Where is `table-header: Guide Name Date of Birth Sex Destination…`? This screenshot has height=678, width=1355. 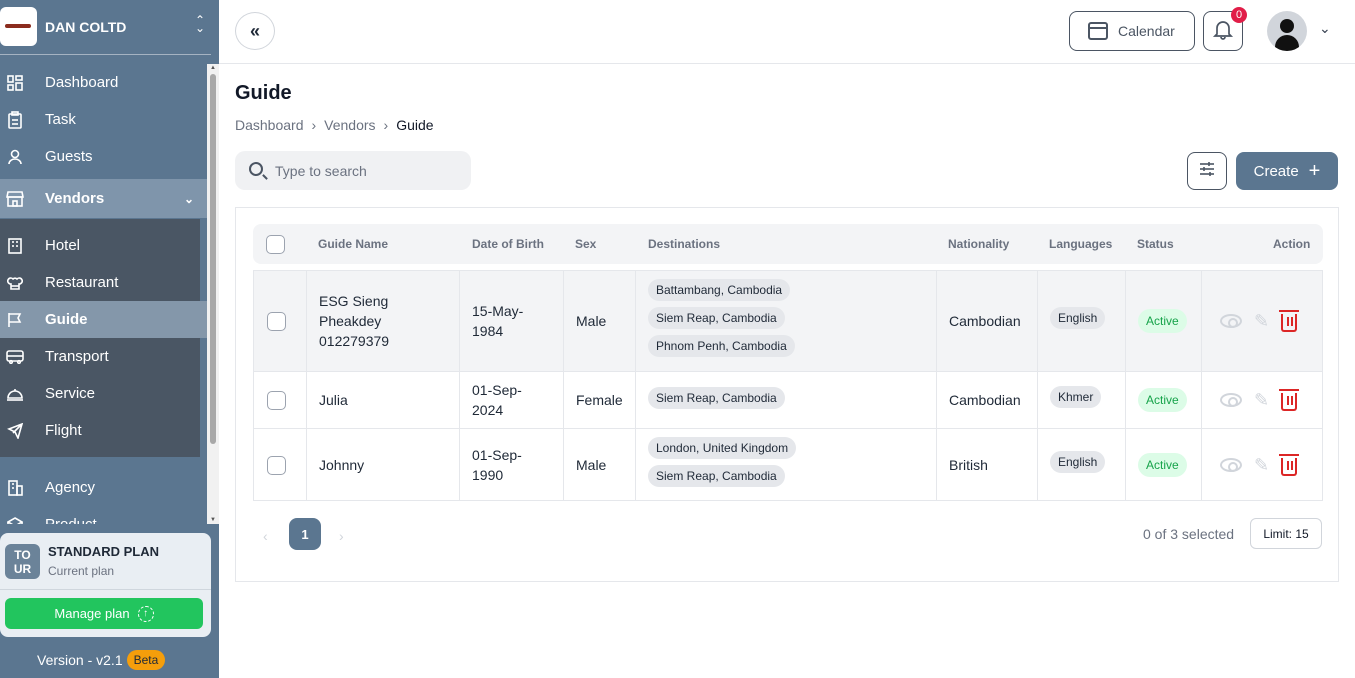
table-header: Guide Name Date of Birth Sex Destination… is located at coordinates (788, 244).